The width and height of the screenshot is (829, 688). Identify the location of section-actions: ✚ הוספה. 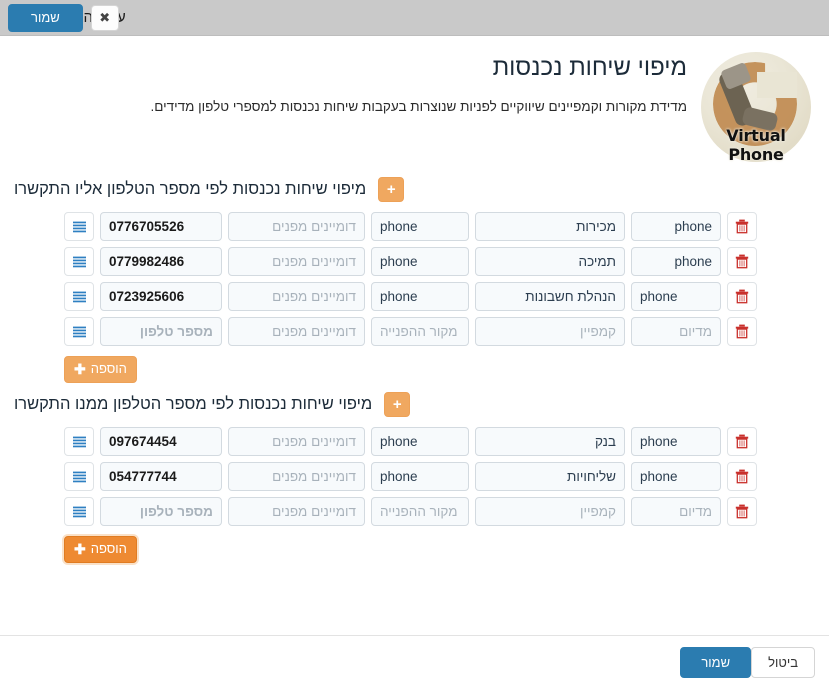
(414, 547).